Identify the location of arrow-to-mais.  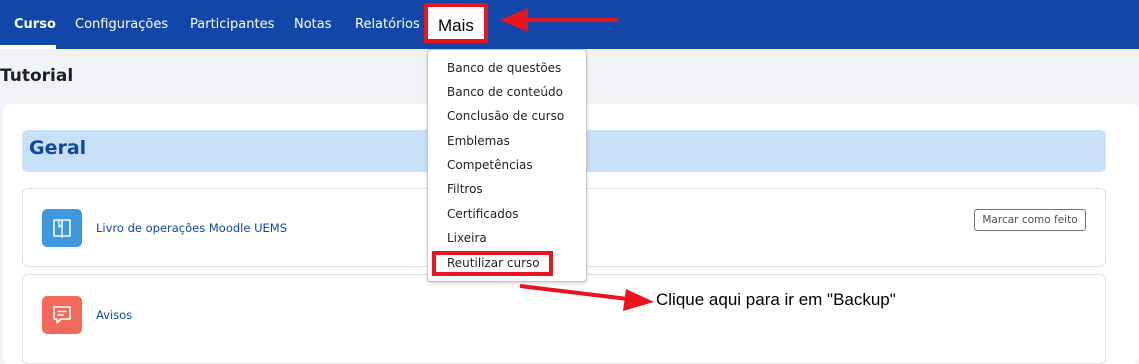
(559, 20).